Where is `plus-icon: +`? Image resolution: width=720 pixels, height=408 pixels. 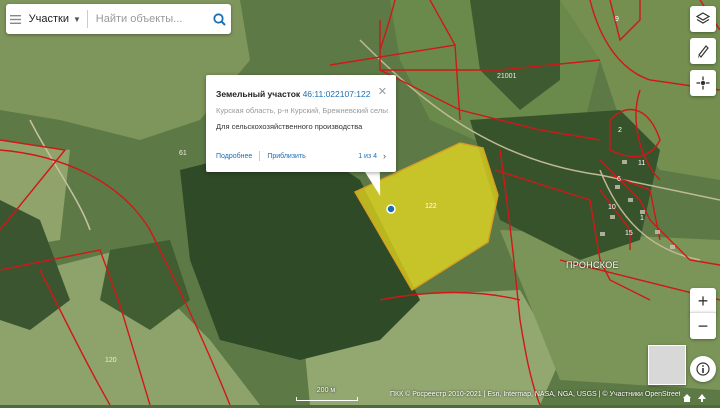
plus-icon: + is located at coordinates (703, 301).